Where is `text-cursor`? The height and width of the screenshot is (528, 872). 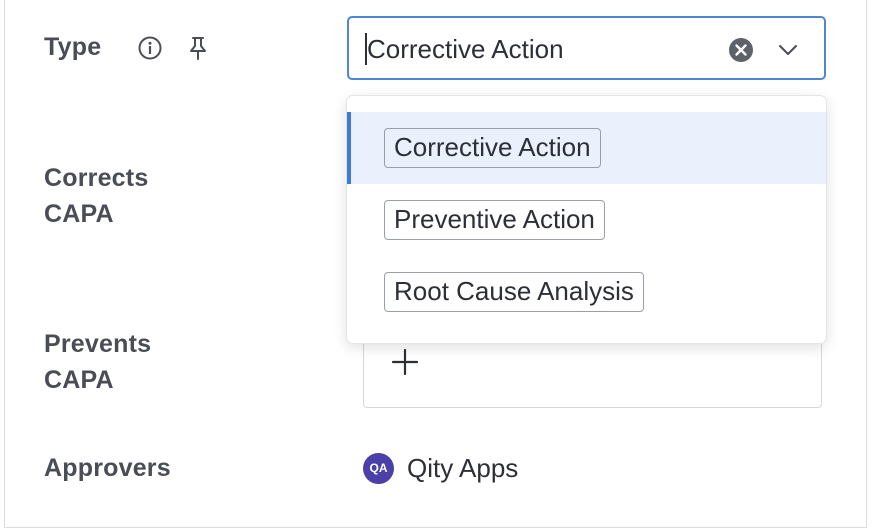
text-cursor is located at coordinates (366, 49).